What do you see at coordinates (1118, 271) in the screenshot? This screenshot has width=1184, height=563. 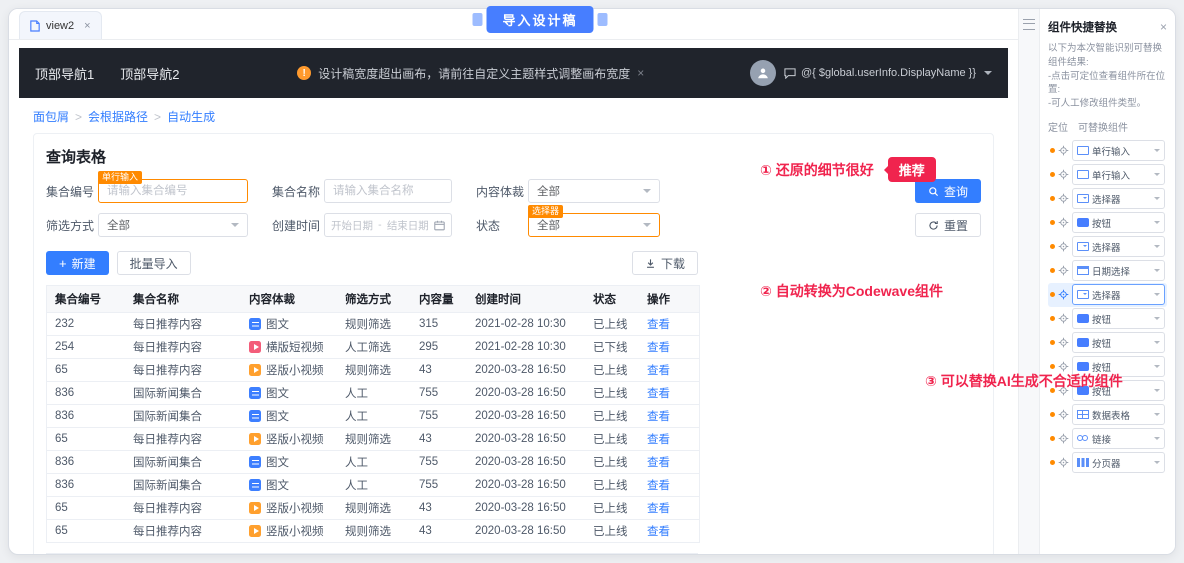 I see `component-type-select: 日期选择` at bounding box center [1118, 271].